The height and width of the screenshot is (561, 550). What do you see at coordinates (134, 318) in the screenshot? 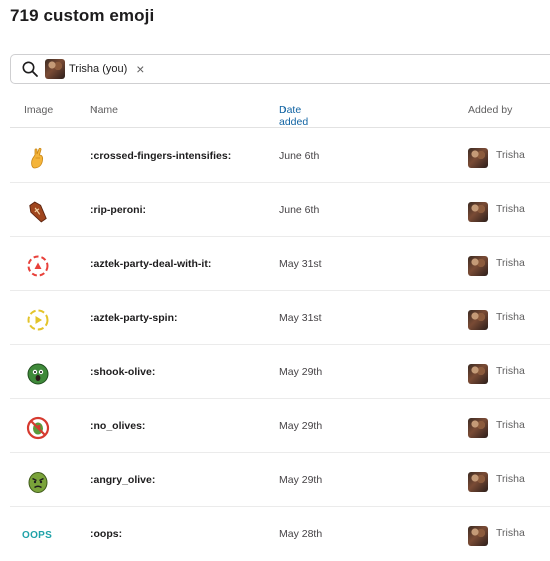
I see `emoji-name: :aztek-party-spin:` at bounding box center [134, 318].